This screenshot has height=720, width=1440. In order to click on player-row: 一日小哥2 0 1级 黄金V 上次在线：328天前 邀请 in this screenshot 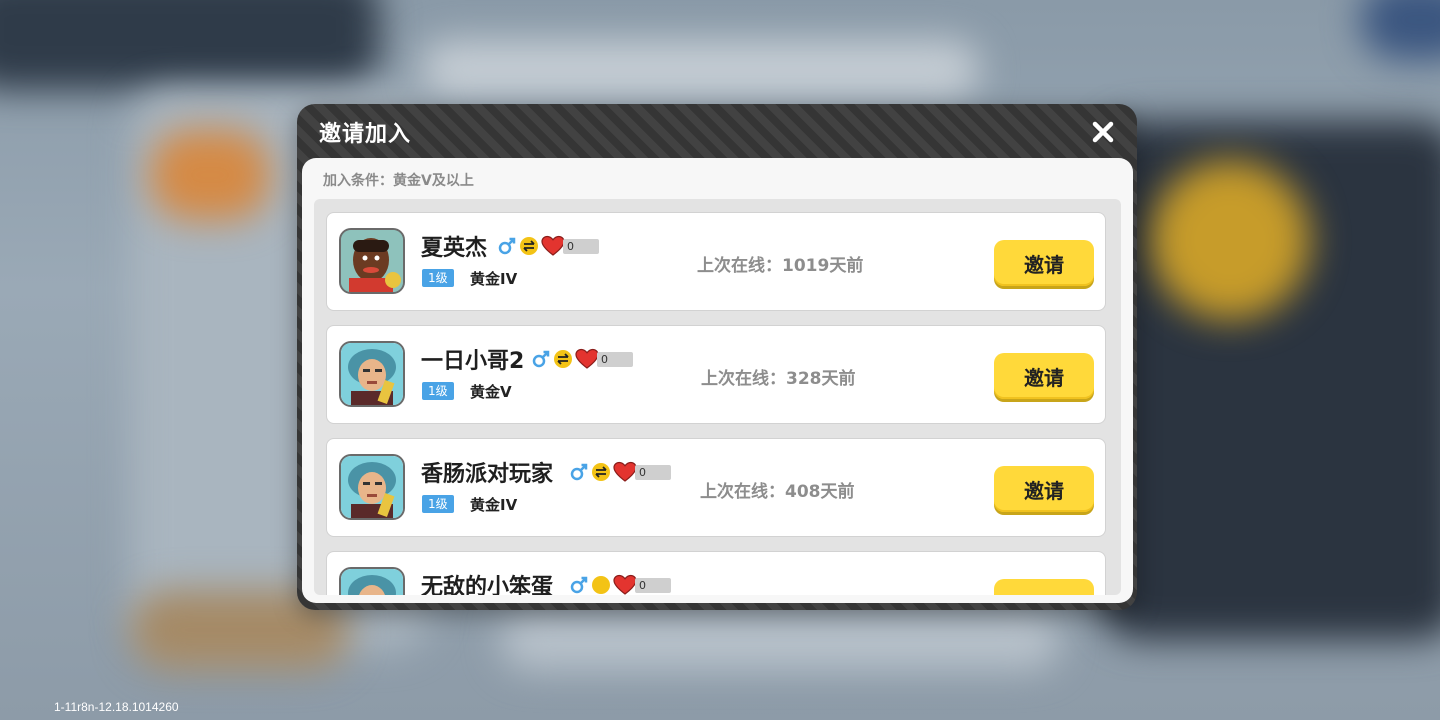, I will do `click(716, 374)`.